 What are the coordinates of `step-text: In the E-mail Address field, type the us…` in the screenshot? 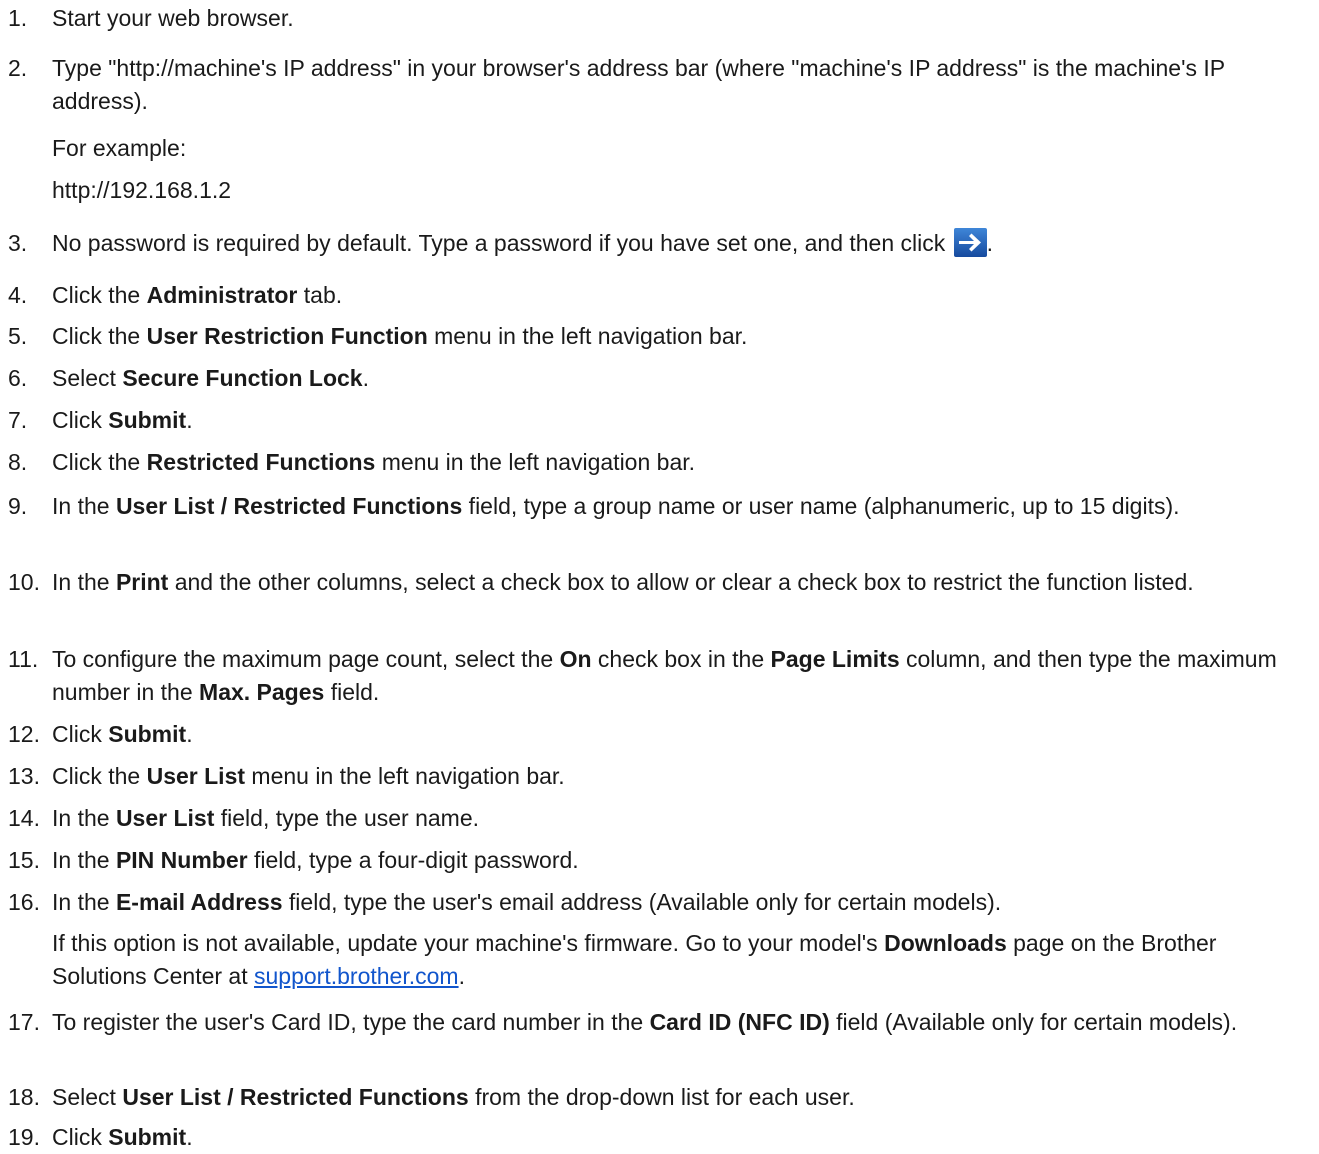 It's located at (527, 902).